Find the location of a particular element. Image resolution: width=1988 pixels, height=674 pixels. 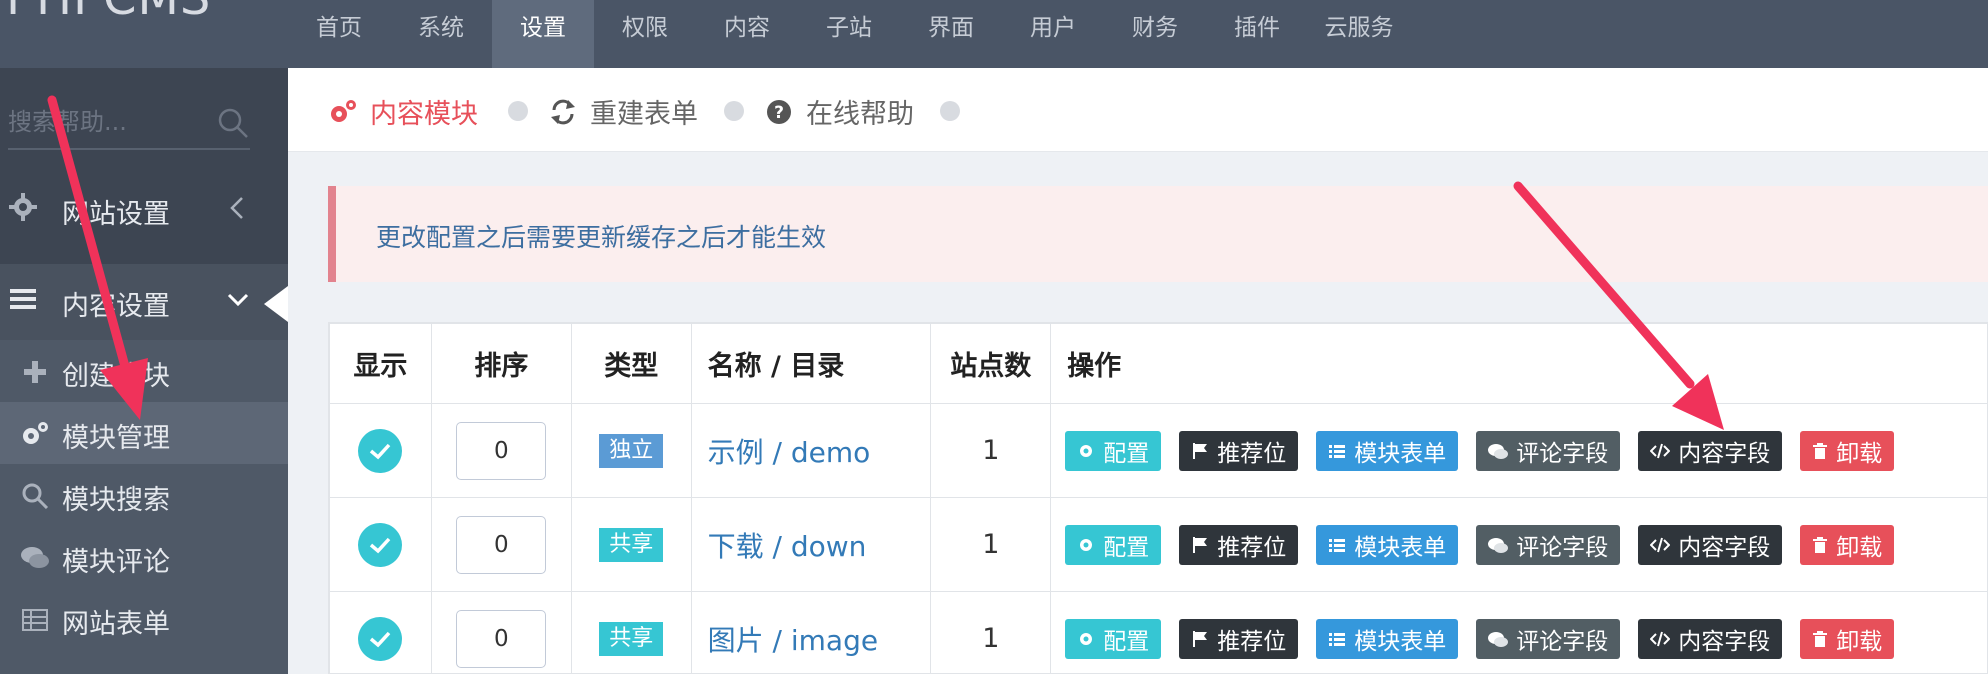

active-notch is located at coordinates (276, 304).